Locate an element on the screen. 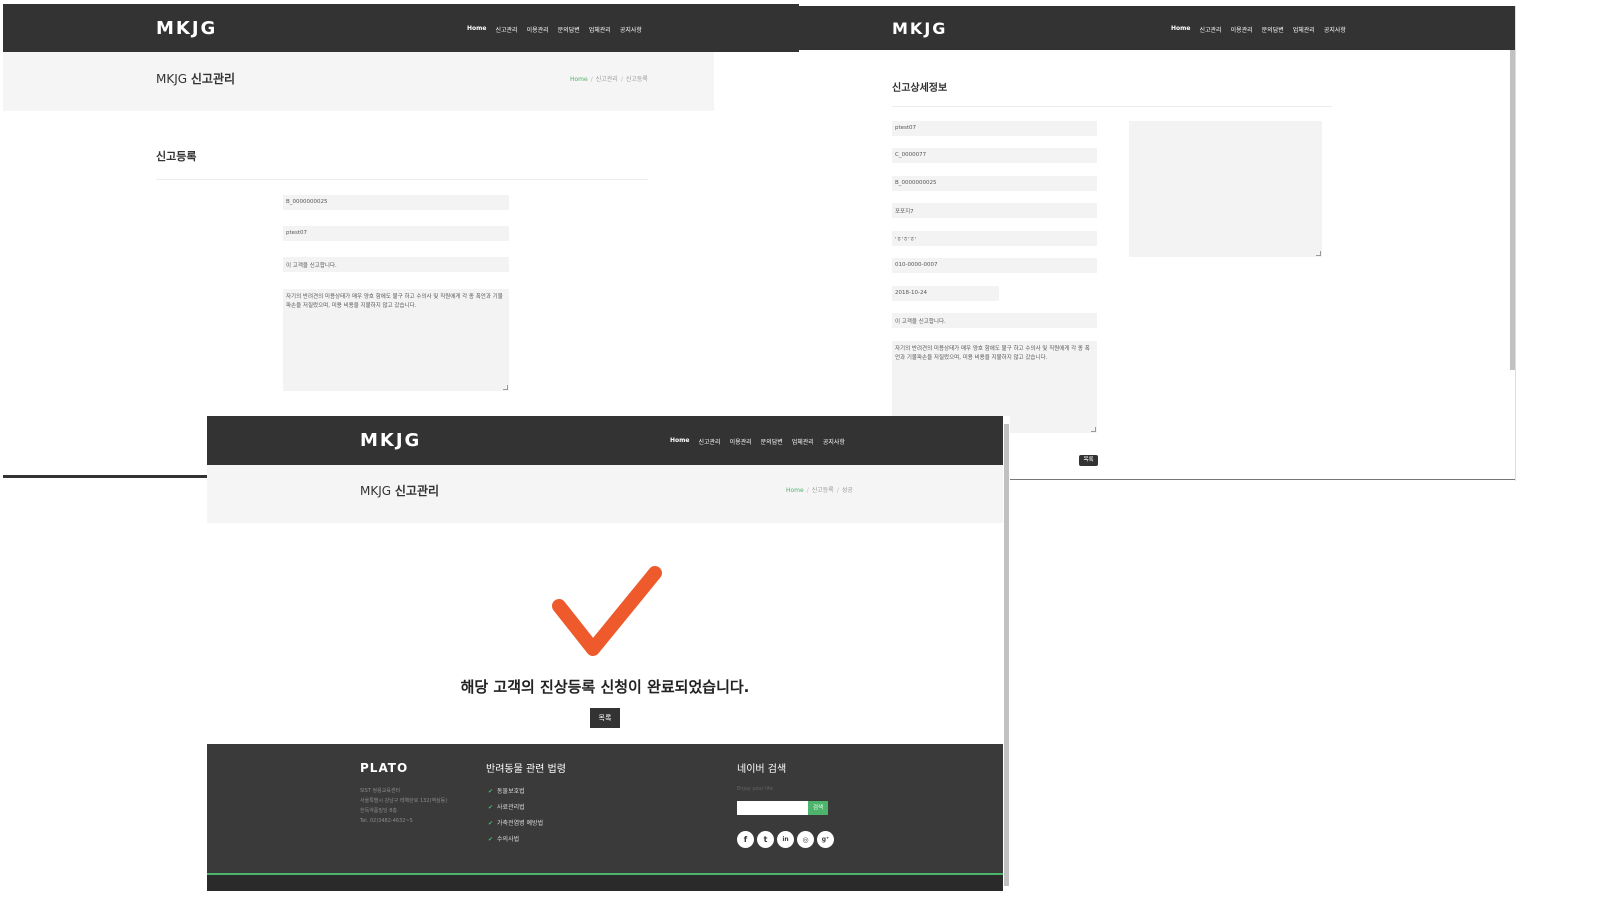  search-section-title: 네이버 검색 is located at coordinates (762, 769).